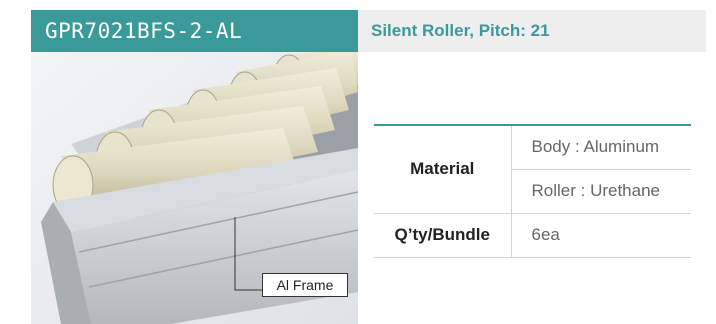 This screenshot has width=716, height=324. I want to click on model-number-header: GPR7021BFS-2-AL, so click(194, 31).